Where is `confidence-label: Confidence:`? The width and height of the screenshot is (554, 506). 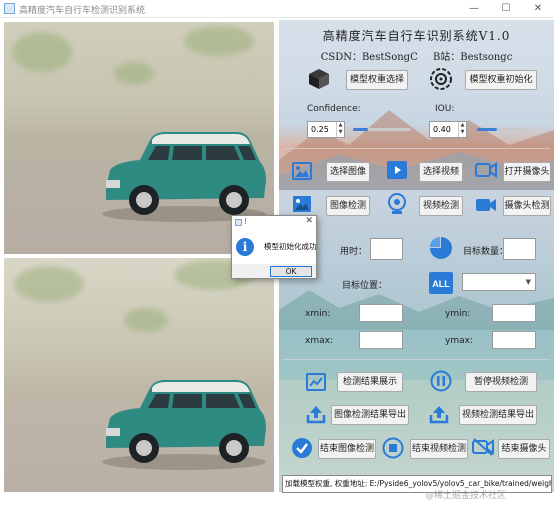 confidence-label: Confidence: is located at coordinates (334, 109).